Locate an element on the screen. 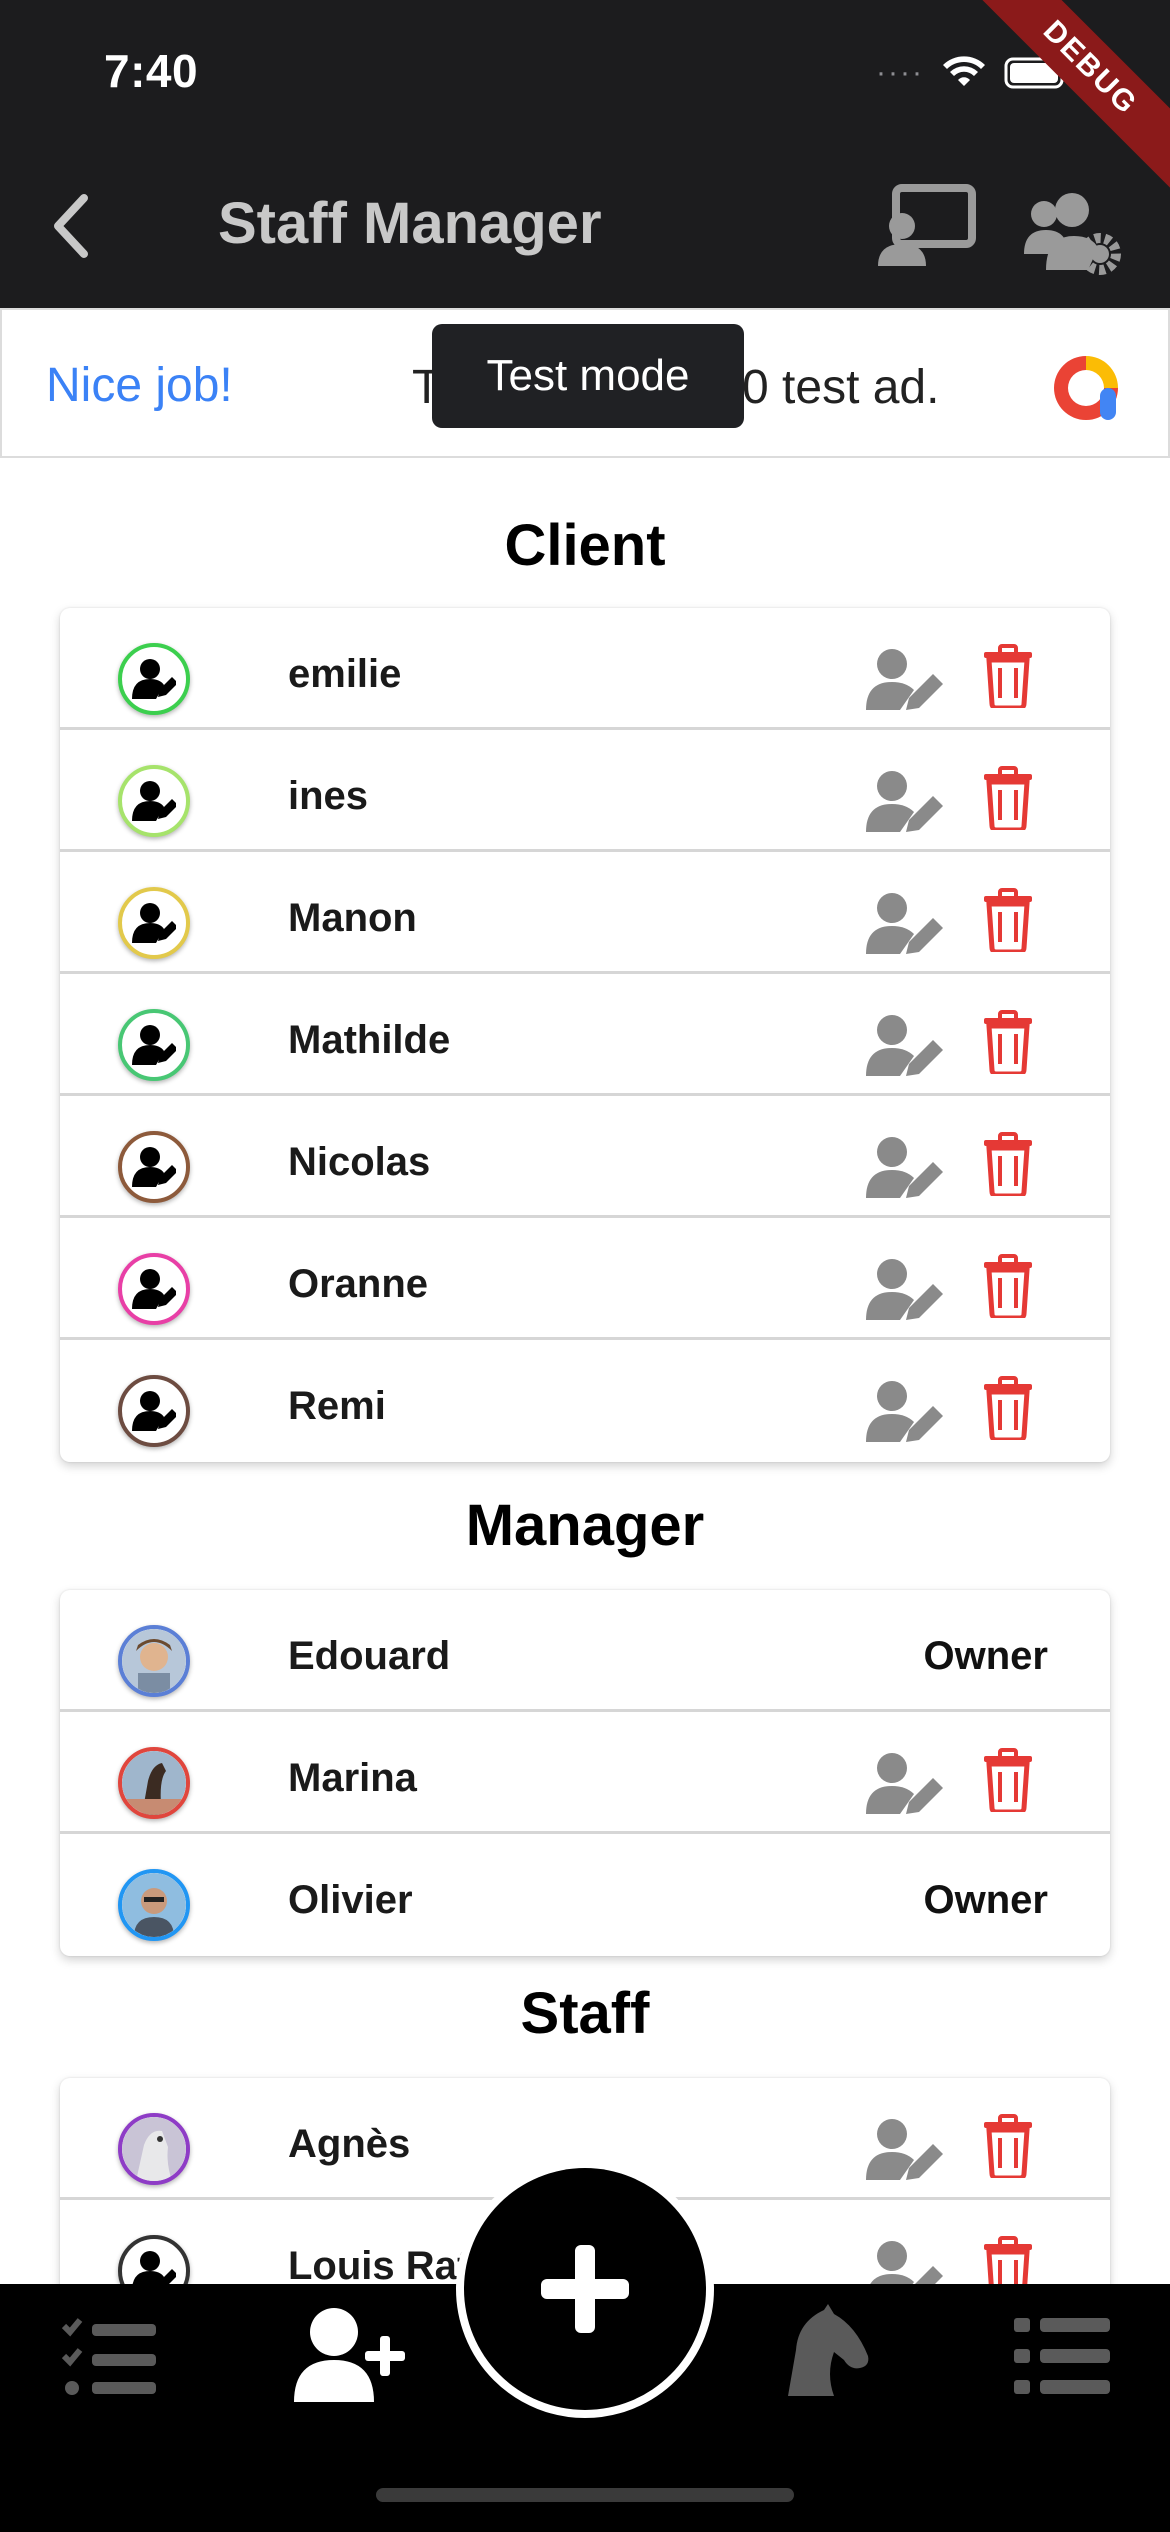  status-time: 7:40 is located at coordinates (151, 71).